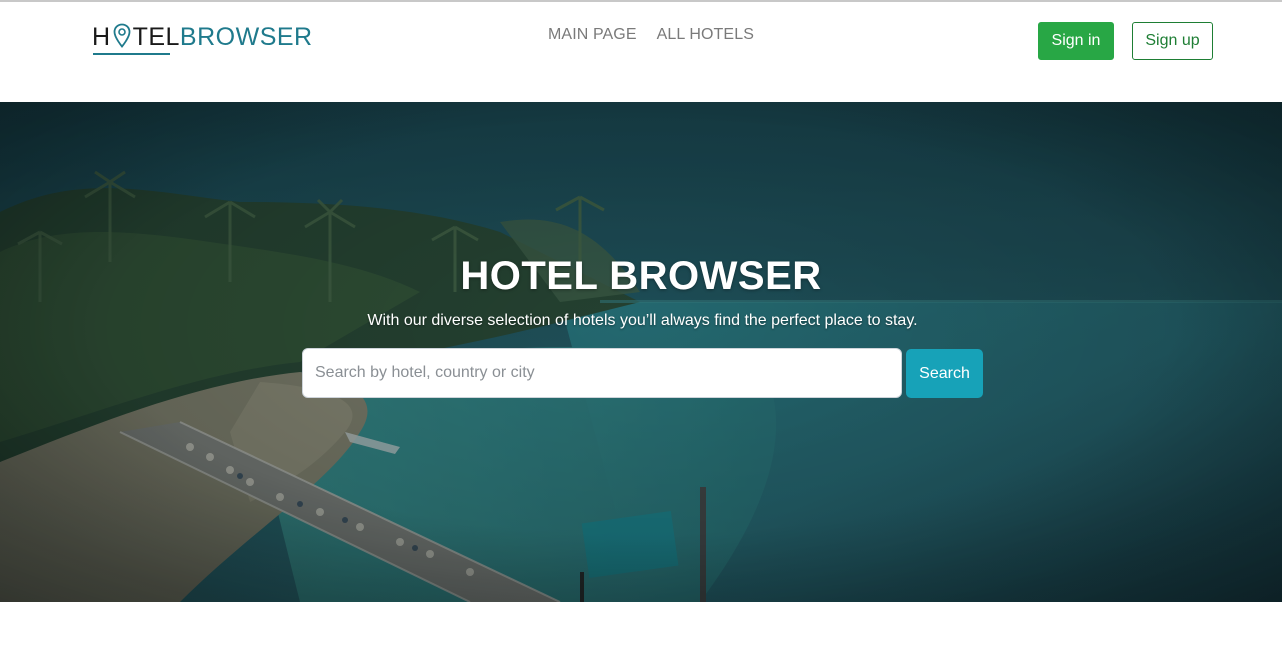  I want to click on nav-link-all-hotels: ALL HOTELS, so click(705, 35).